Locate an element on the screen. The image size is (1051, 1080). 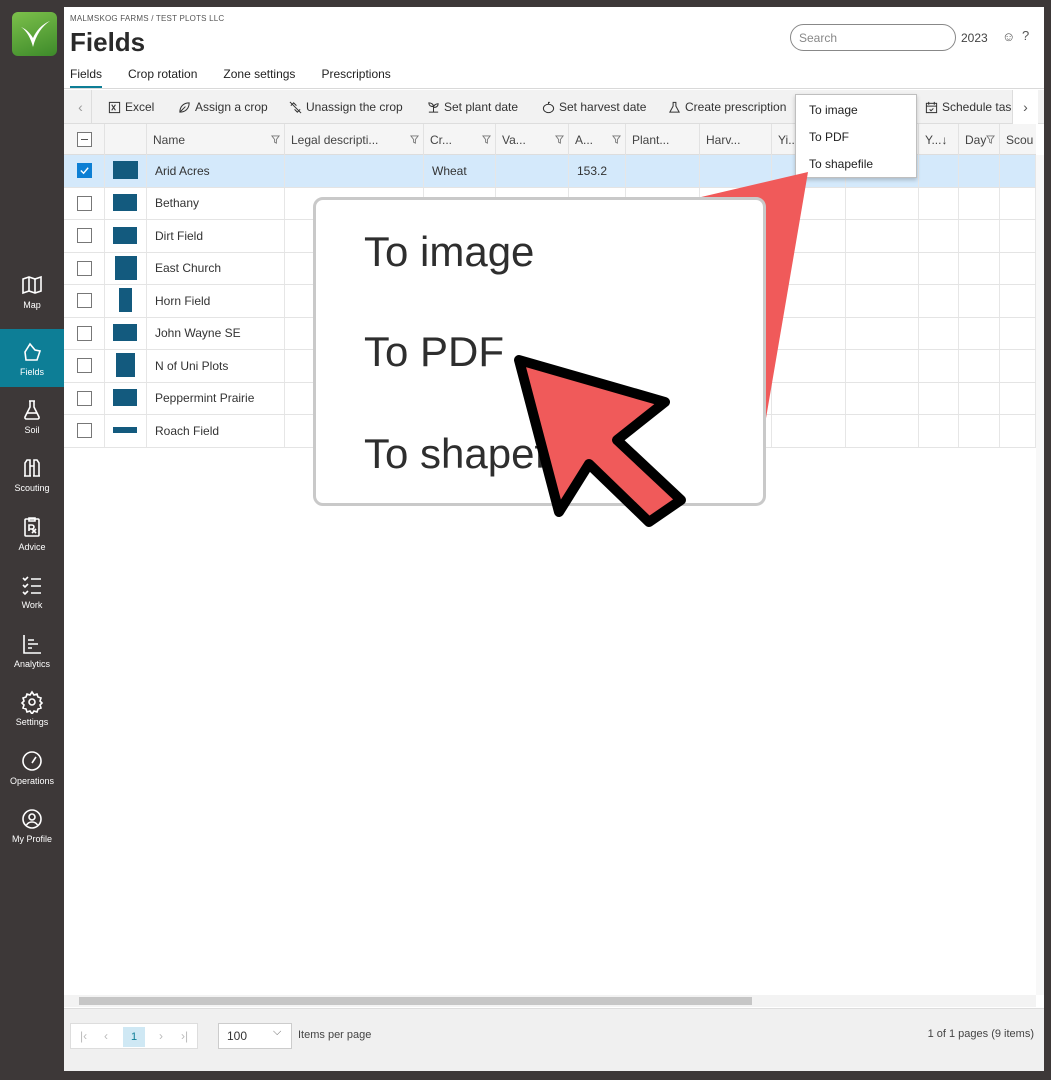
map-icon is located at coordinates (32, 284).